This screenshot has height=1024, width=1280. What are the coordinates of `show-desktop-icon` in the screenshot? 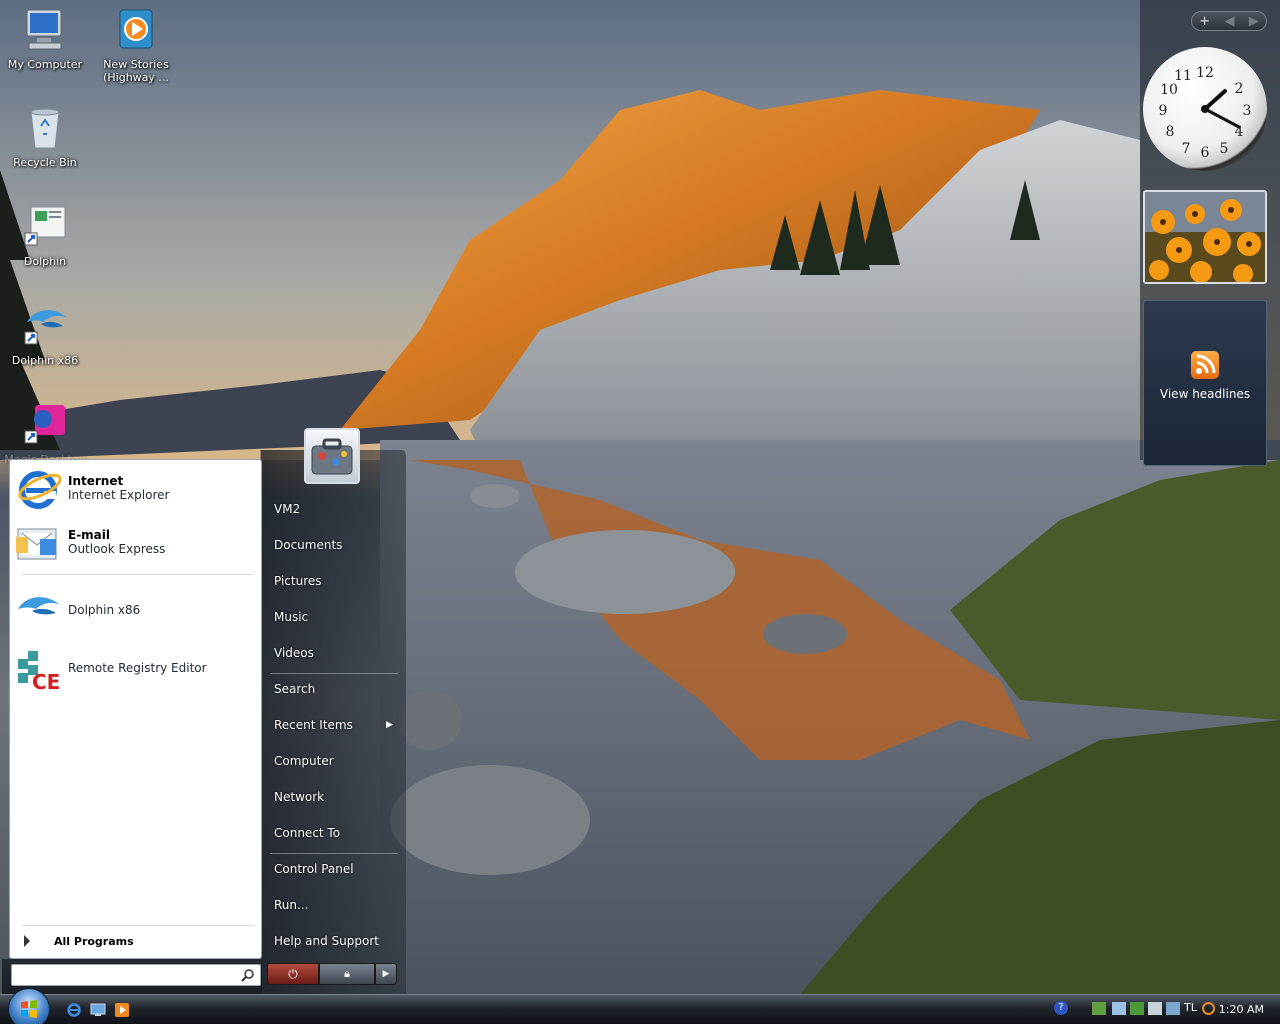 It's located at (98, 1009).